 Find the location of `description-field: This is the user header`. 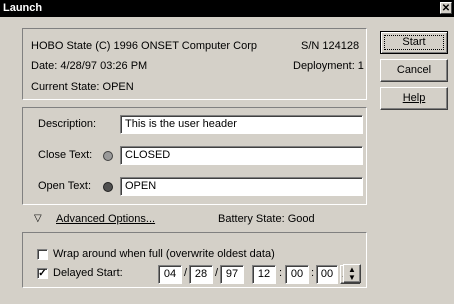

description-field: This is the user header is located at coordinates (241, 124).